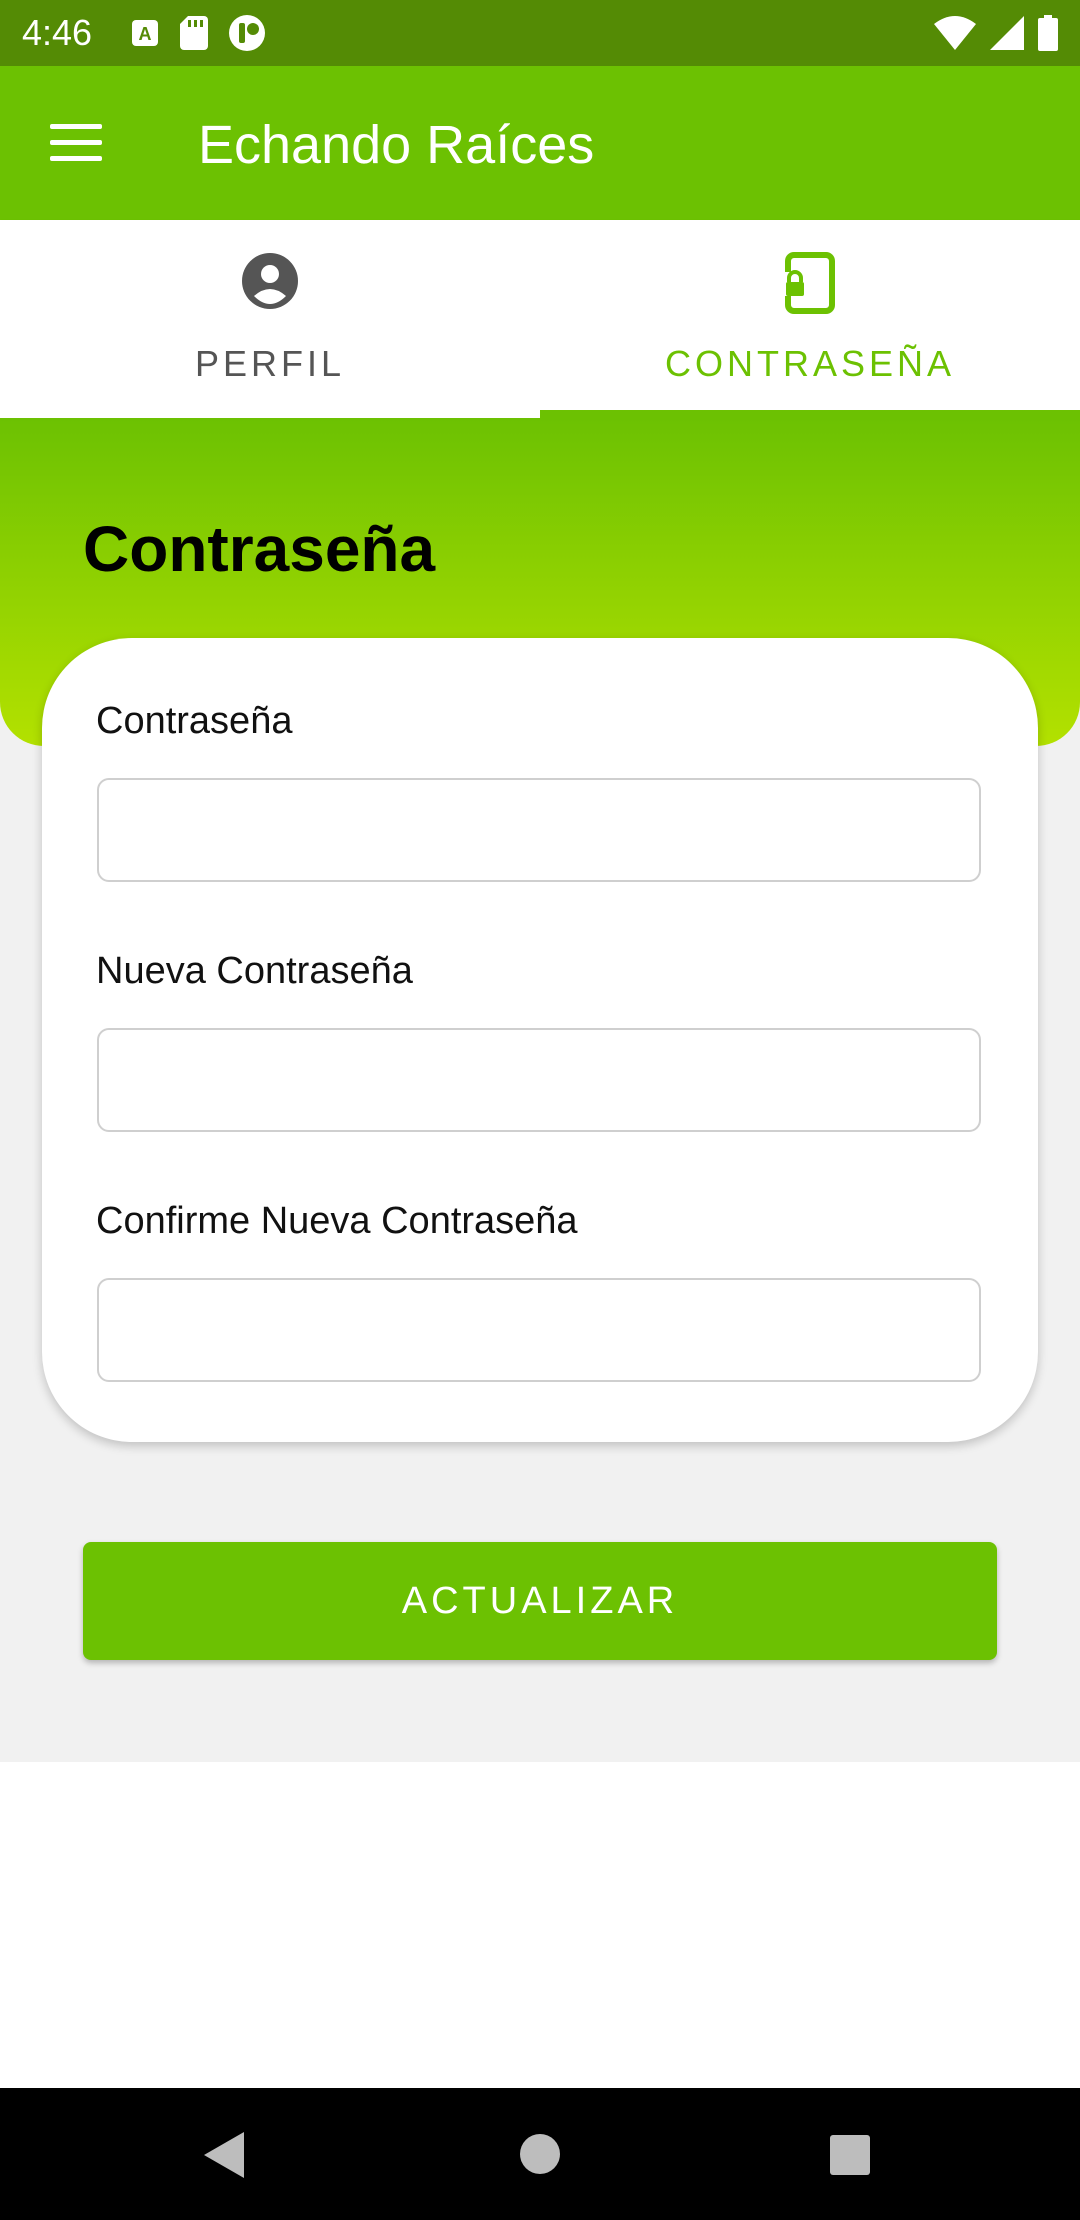 The width and height of the screenshot is (1080, 2220). Describe the element at coordinates (850, 2155) in the screenshot. I see `recents-icon` at that location.